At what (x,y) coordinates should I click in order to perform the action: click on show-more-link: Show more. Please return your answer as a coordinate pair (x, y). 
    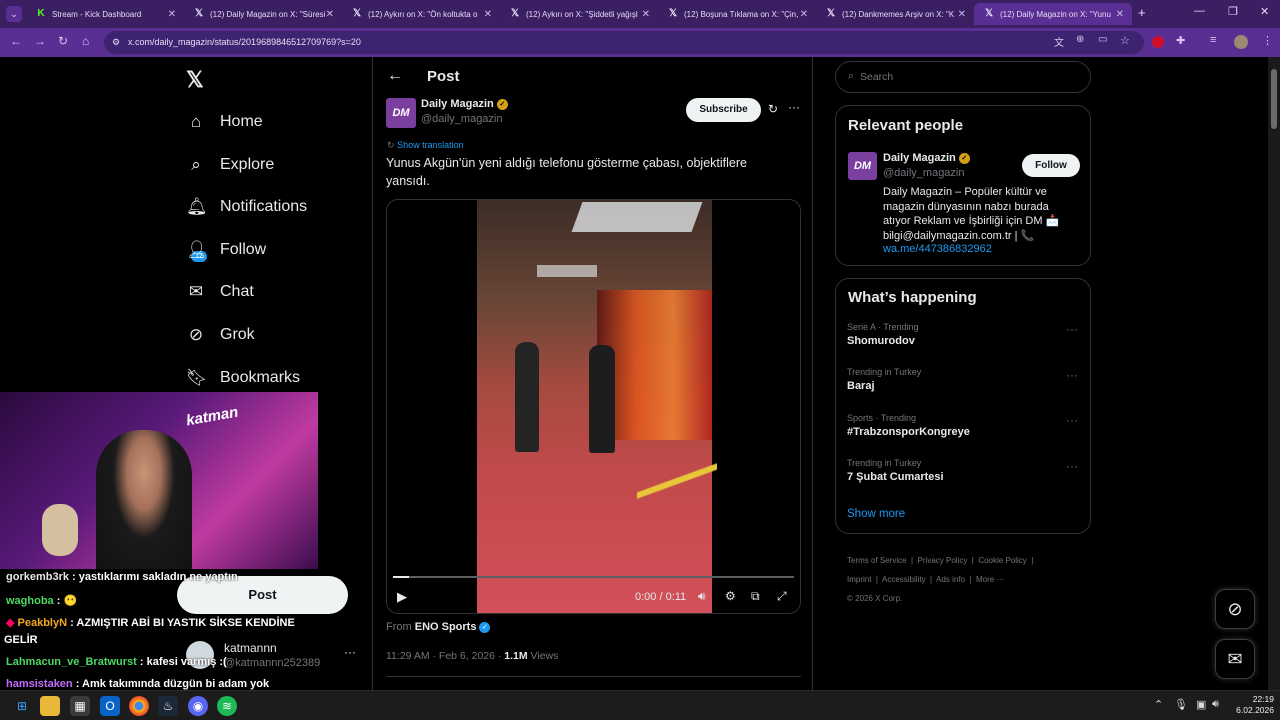
    Looking at the image, I should click on (876, 514).